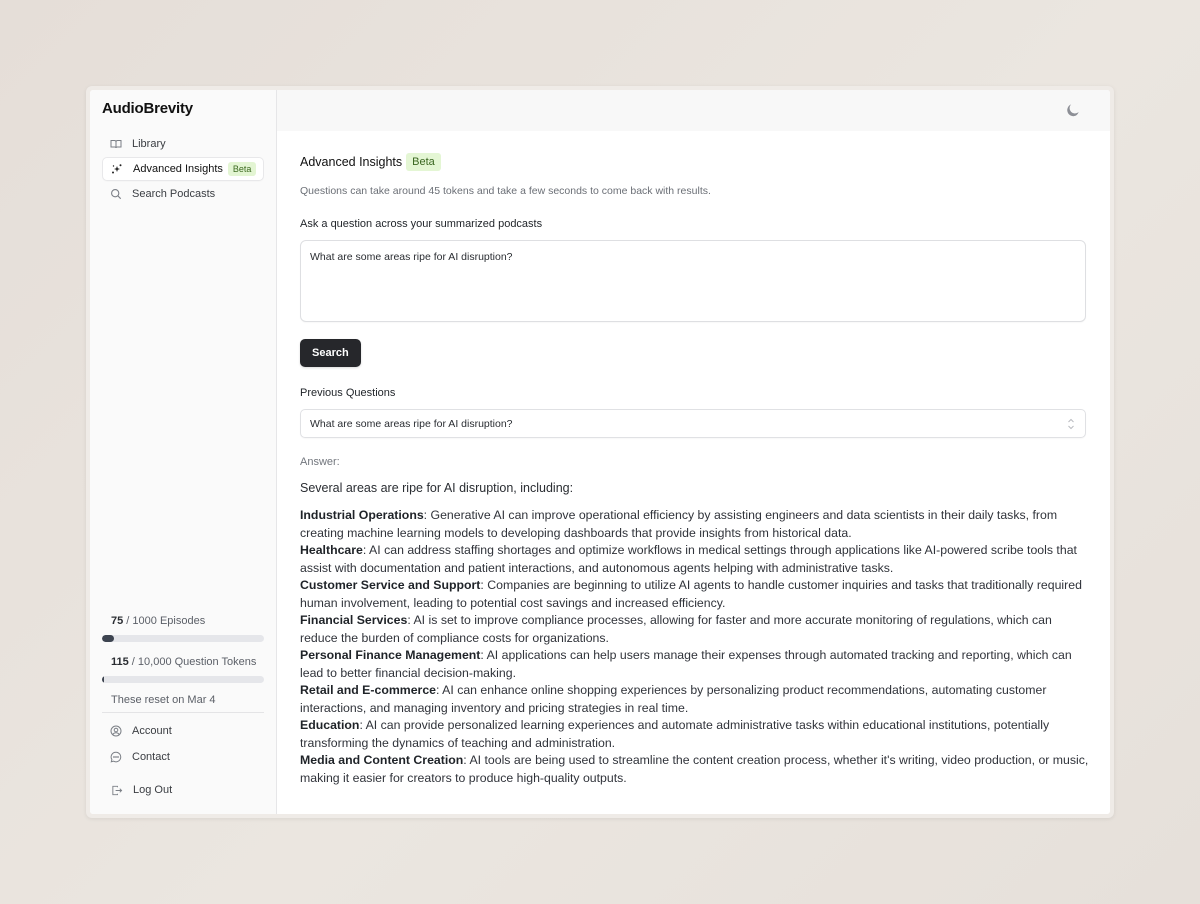 The width and height of the screenshot is (1200, 904). I want to click on tokens-usage-label: 115 / 10,000 Question Tokens, so click(183, 662).